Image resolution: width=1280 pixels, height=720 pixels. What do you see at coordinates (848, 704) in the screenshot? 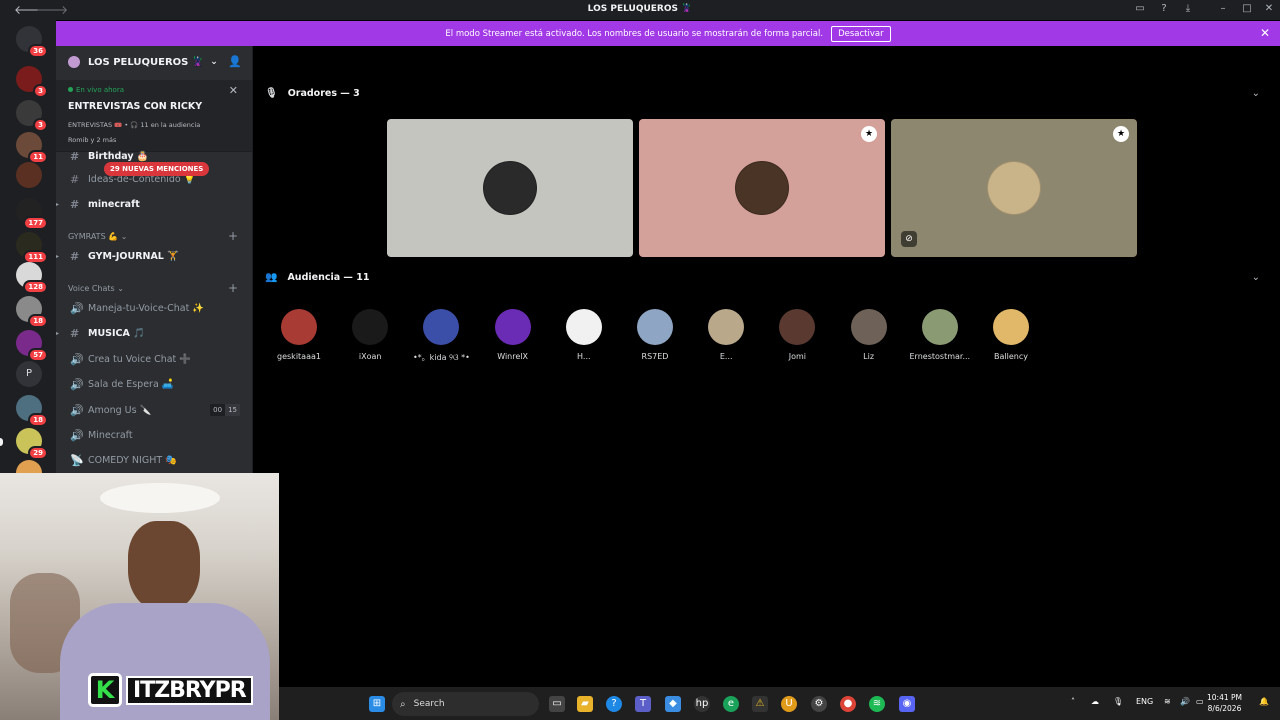
I see `chrome-icon: ●` at bounding box center [848, 704].